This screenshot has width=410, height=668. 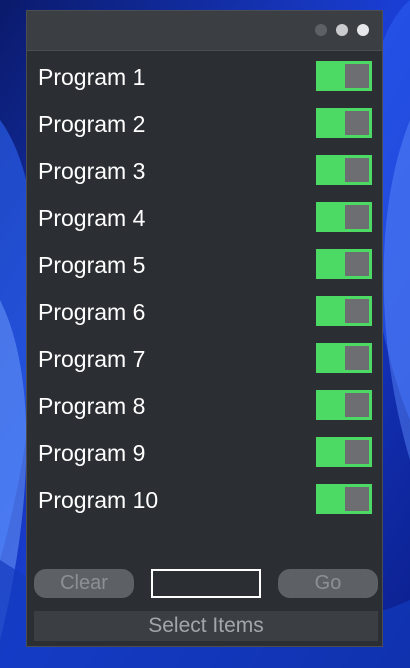 I want to click on text-input-field, so click(x=206, y=583).